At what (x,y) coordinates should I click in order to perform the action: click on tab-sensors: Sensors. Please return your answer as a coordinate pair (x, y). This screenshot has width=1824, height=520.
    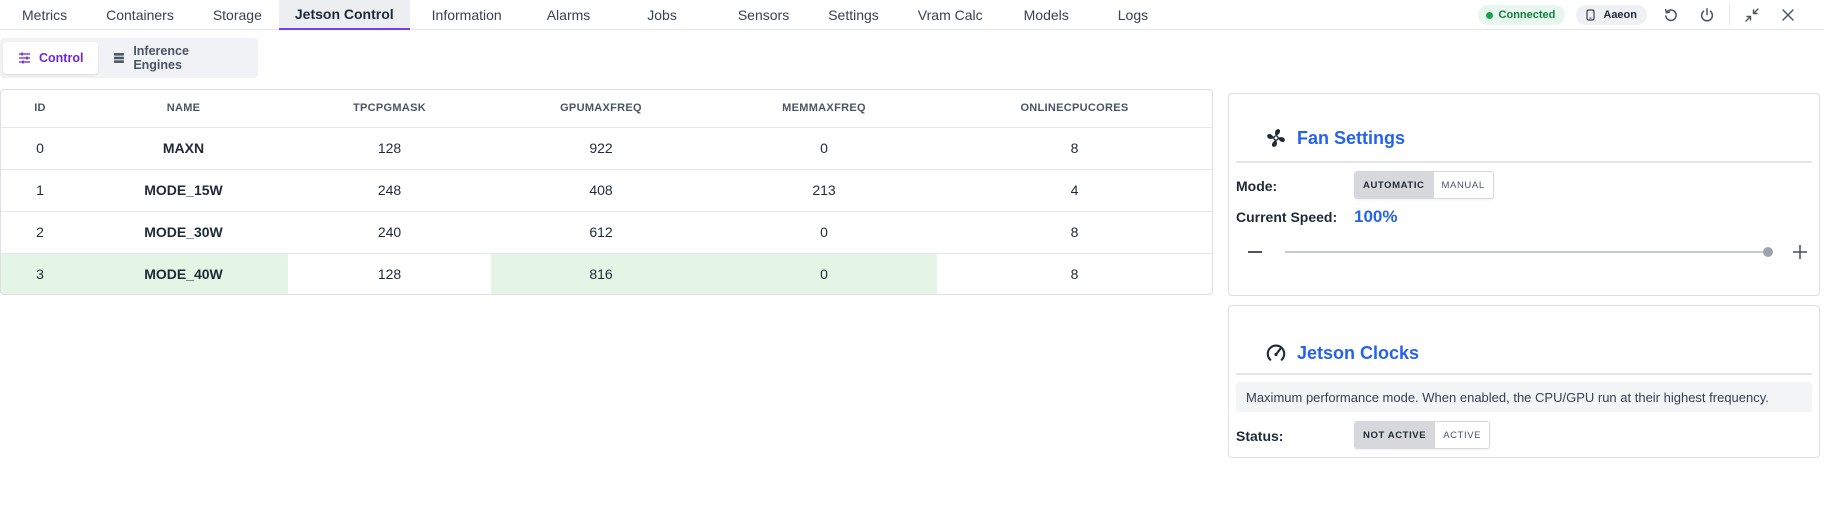
    Looking at the image, I should click on (750, 15).